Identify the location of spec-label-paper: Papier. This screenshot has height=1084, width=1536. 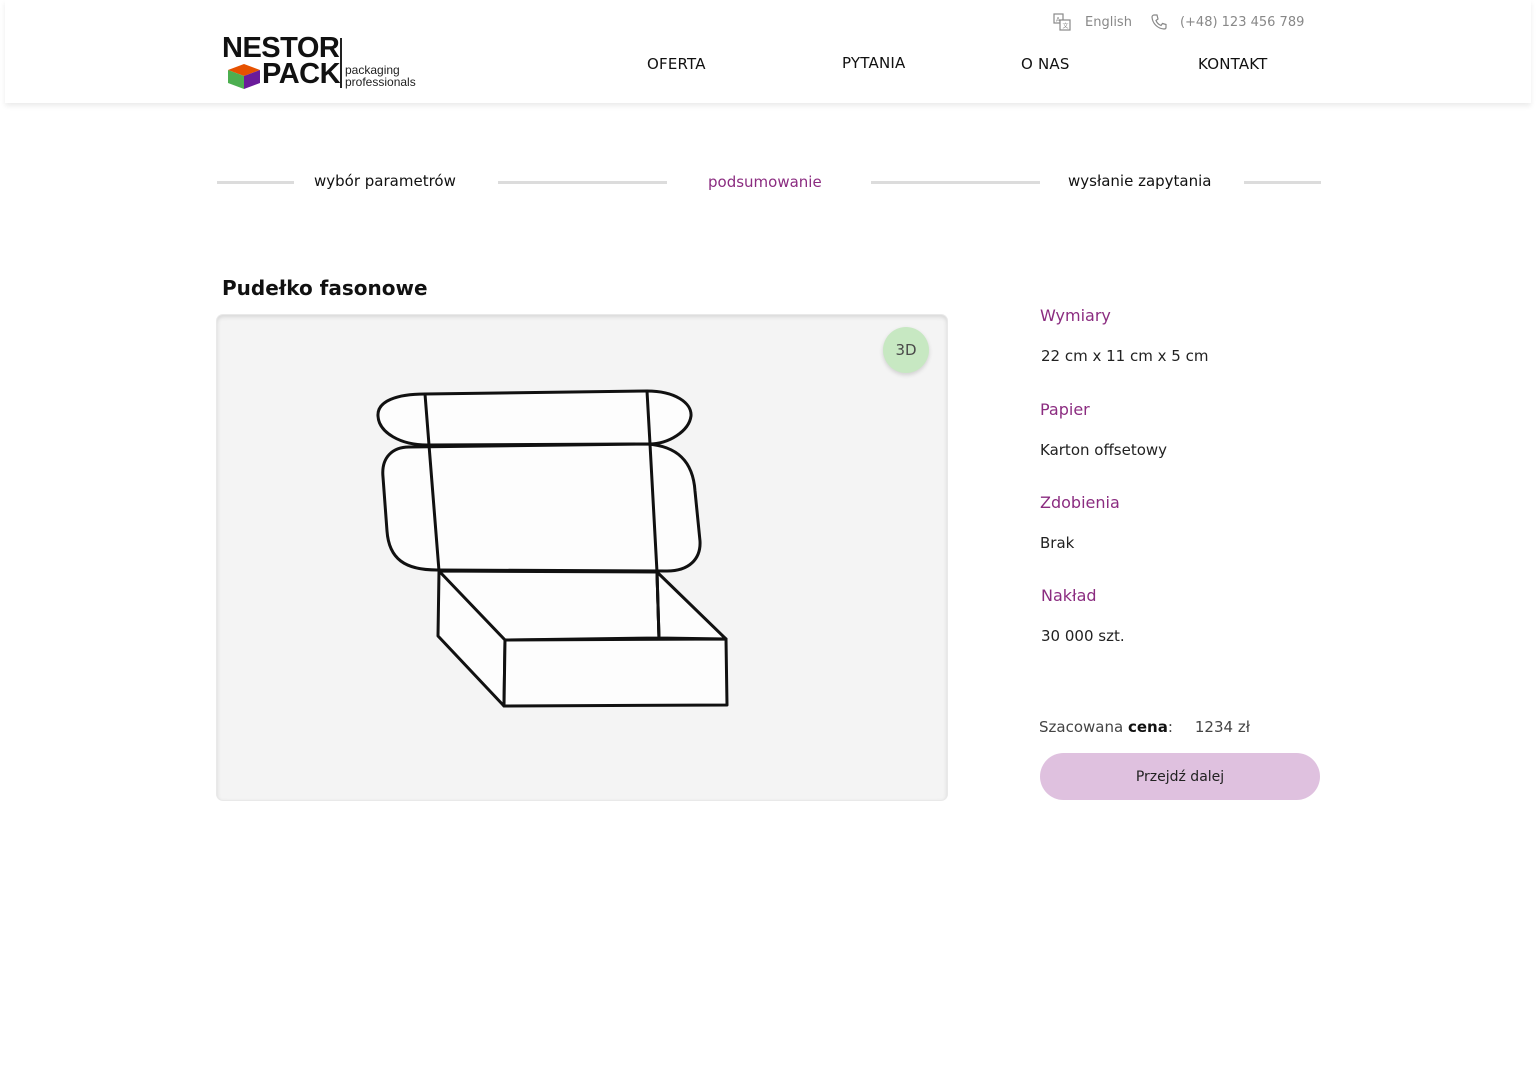
(1065, 409).